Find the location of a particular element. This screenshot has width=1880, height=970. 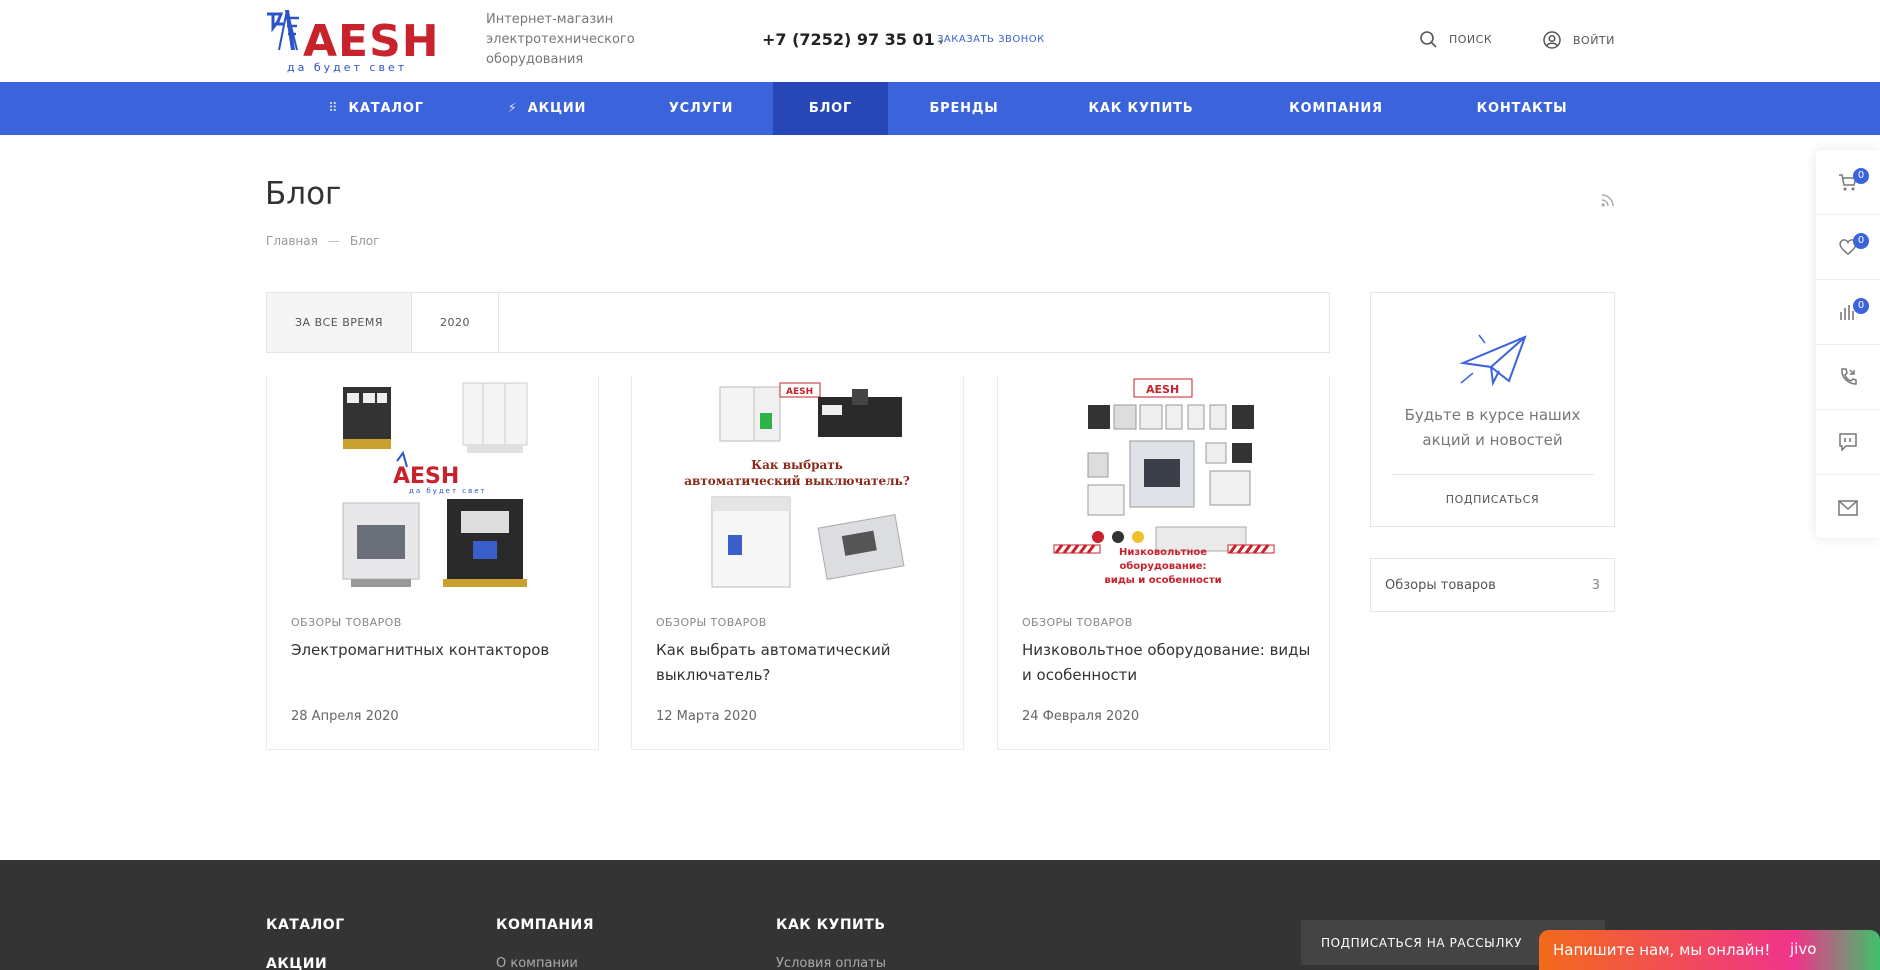

nav-item-catalog: ⠿ КАТАЛОГ is located at coordinates (376, 108).